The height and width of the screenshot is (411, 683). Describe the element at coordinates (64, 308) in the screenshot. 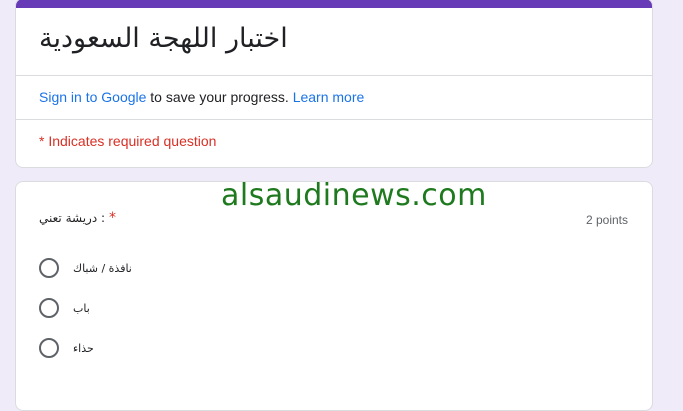

I see `answer-option: باب` at that location.